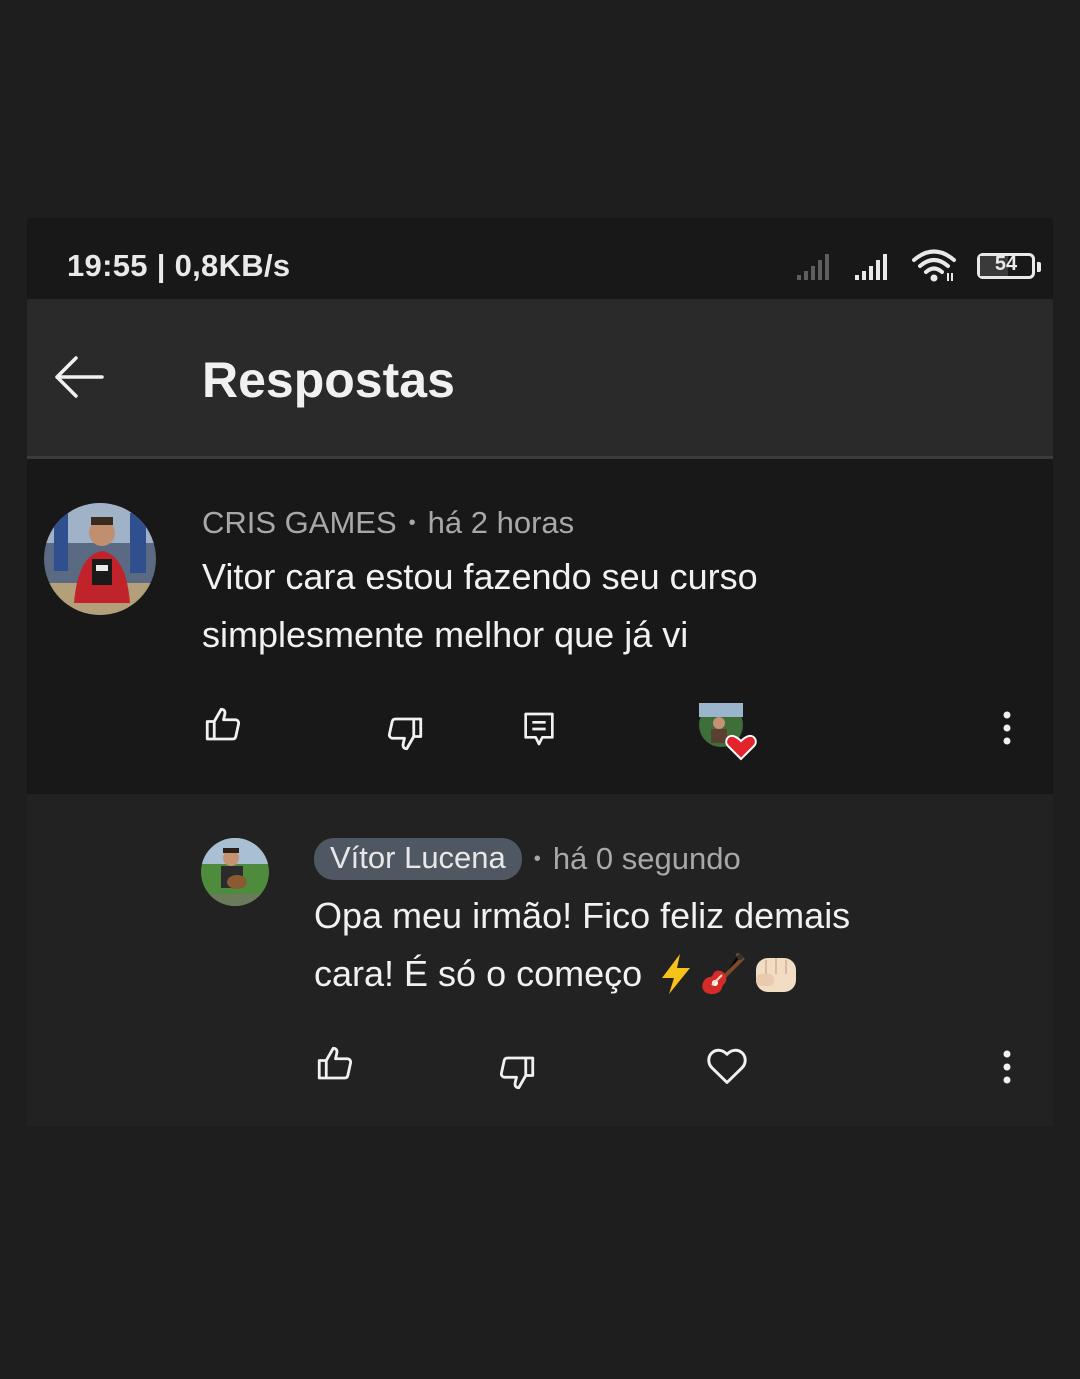 The height and width of the screenshot is (1379, 1080). I want to click on back-arrow-icon, so click(79, 377).